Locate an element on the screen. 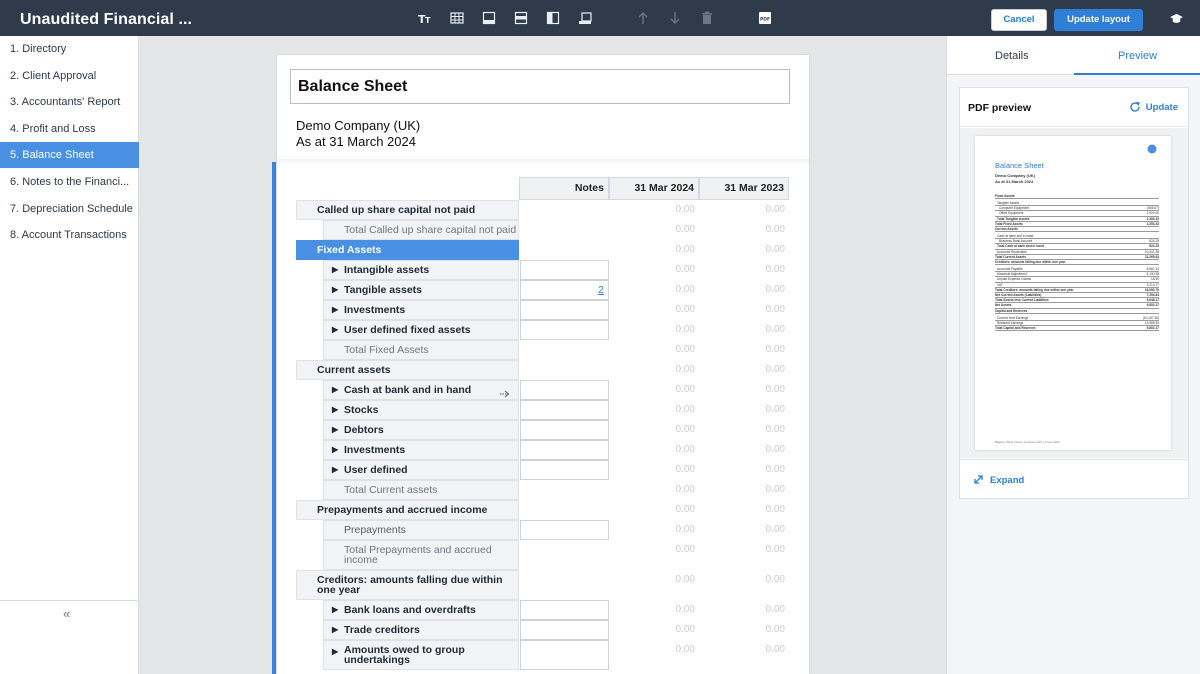 The image size is (1200, 674). sidebar-item-client-approval: 2. Client Approval is located at coordinates (69, 76).